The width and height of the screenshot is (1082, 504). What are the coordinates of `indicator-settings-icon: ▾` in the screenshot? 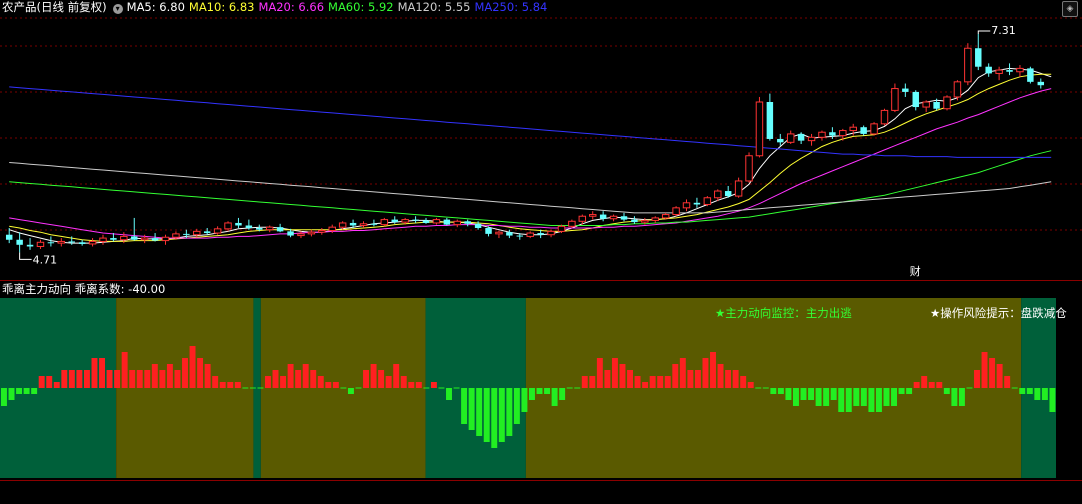 It's located at (117, 9).